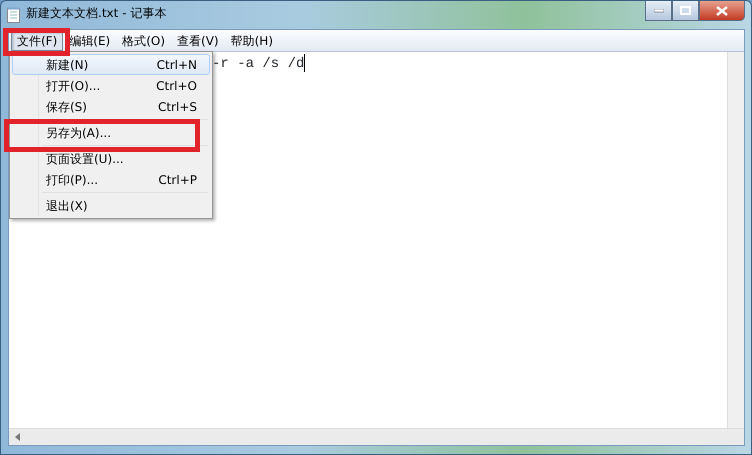  What do you see at coordinates (36, 42) in the screenshot?
I see `highlight-frame` at bounding box center [36, 42].